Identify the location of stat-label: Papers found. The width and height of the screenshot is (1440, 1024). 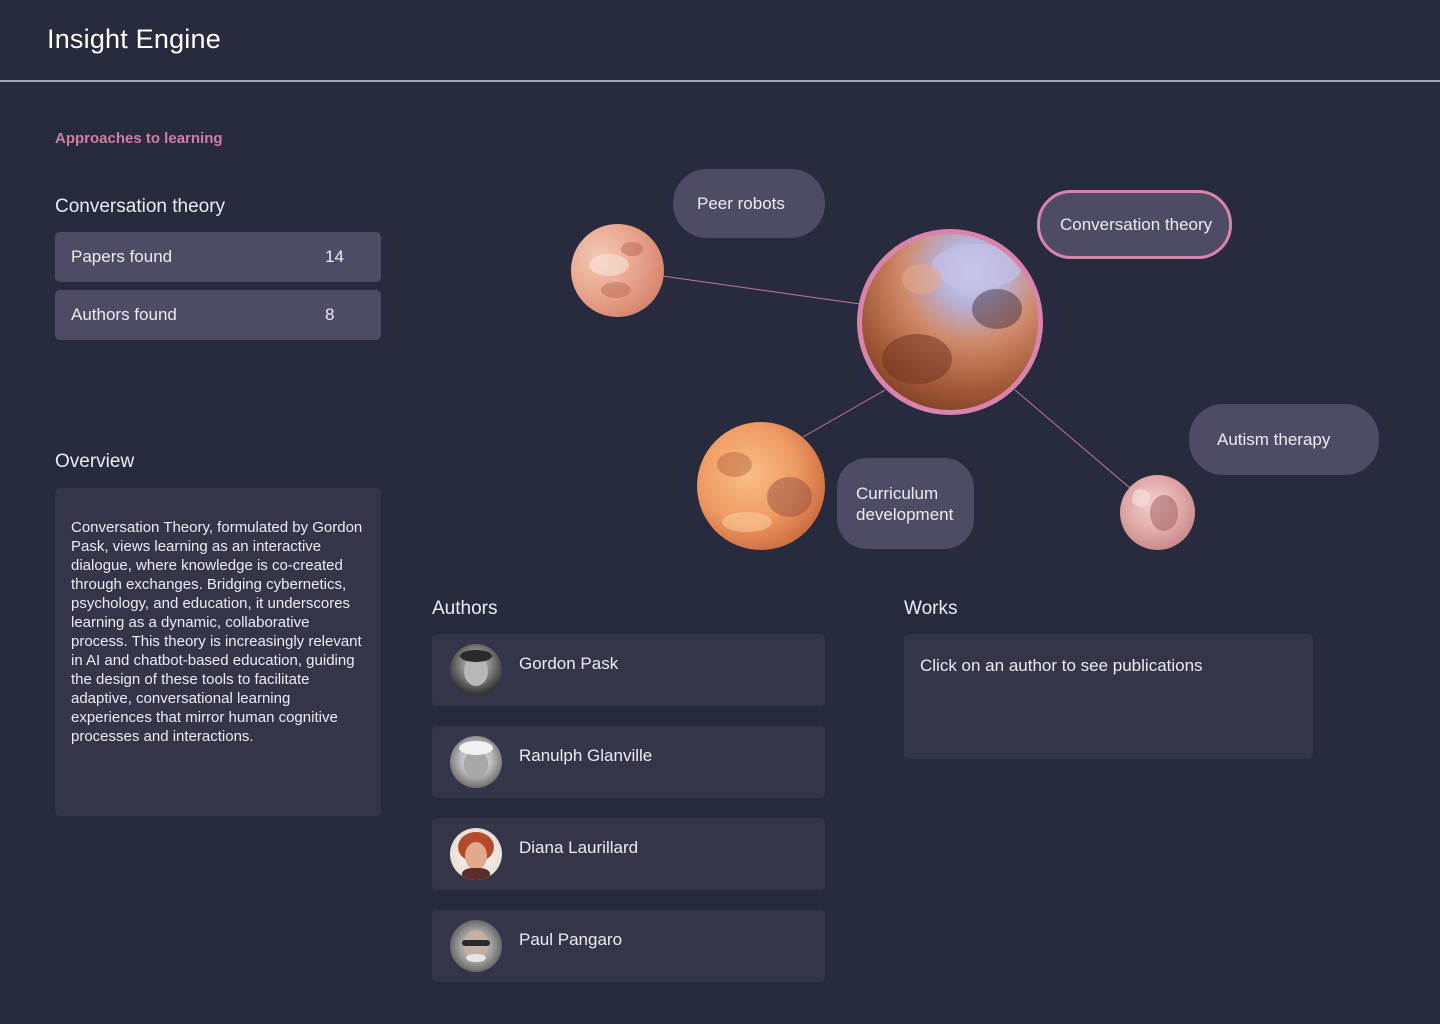
(122, 256).